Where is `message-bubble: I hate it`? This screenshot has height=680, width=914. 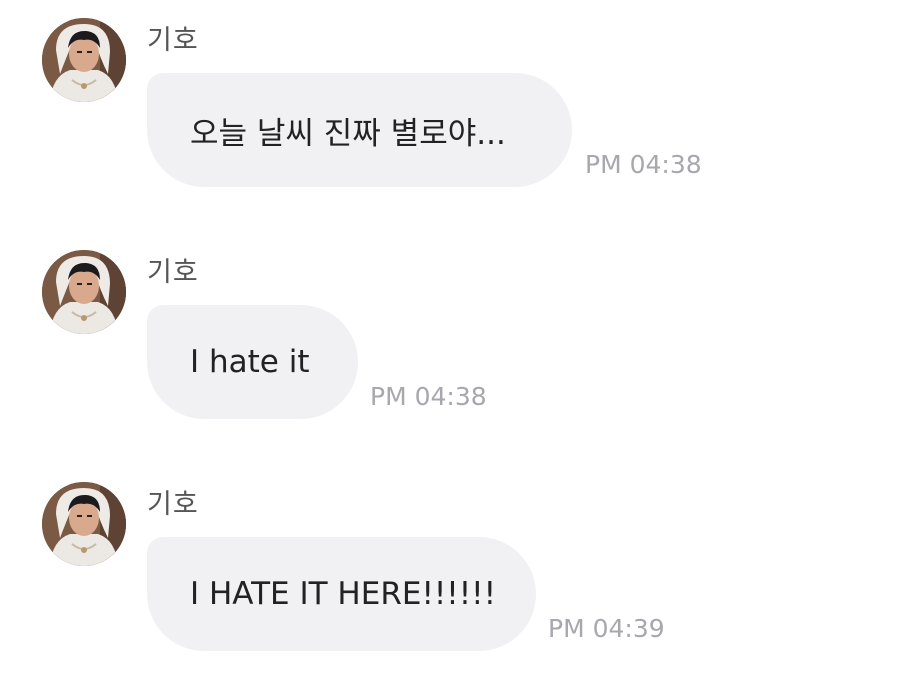
message-bubble: I hate it is located at coordinates (252, 362).